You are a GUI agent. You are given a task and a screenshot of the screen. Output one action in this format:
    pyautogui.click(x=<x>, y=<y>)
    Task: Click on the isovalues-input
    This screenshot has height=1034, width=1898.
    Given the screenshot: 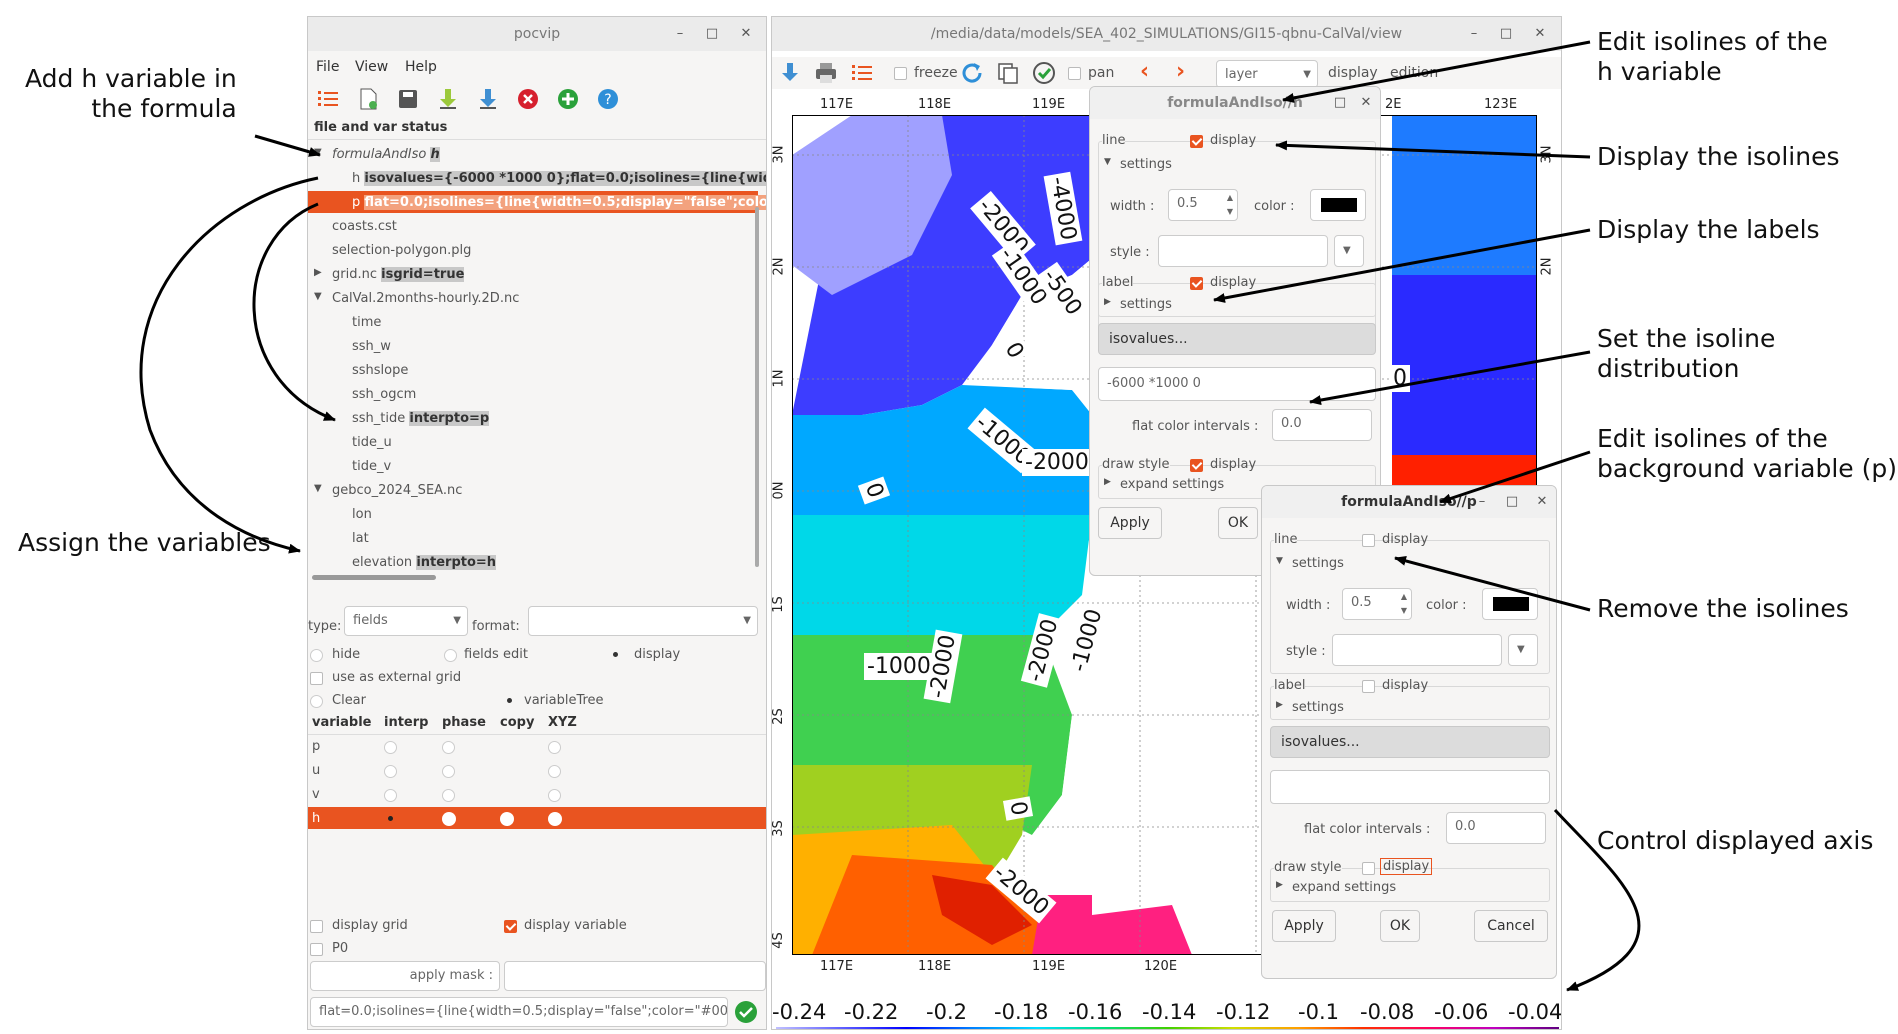 What is the action you would take?
    pyautogui.click(x=1410, y=787)
    